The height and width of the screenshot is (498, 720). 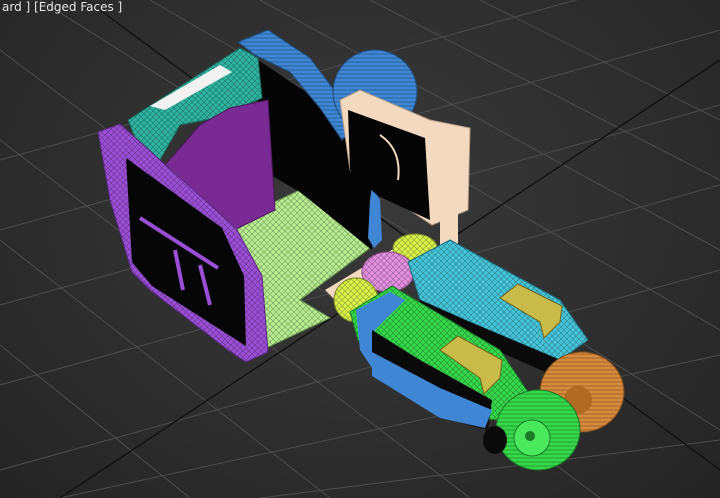 What do you see at coordinates (538, 430) in the screenshot?
I see `green-wheel` at bounding box center [538, 430].